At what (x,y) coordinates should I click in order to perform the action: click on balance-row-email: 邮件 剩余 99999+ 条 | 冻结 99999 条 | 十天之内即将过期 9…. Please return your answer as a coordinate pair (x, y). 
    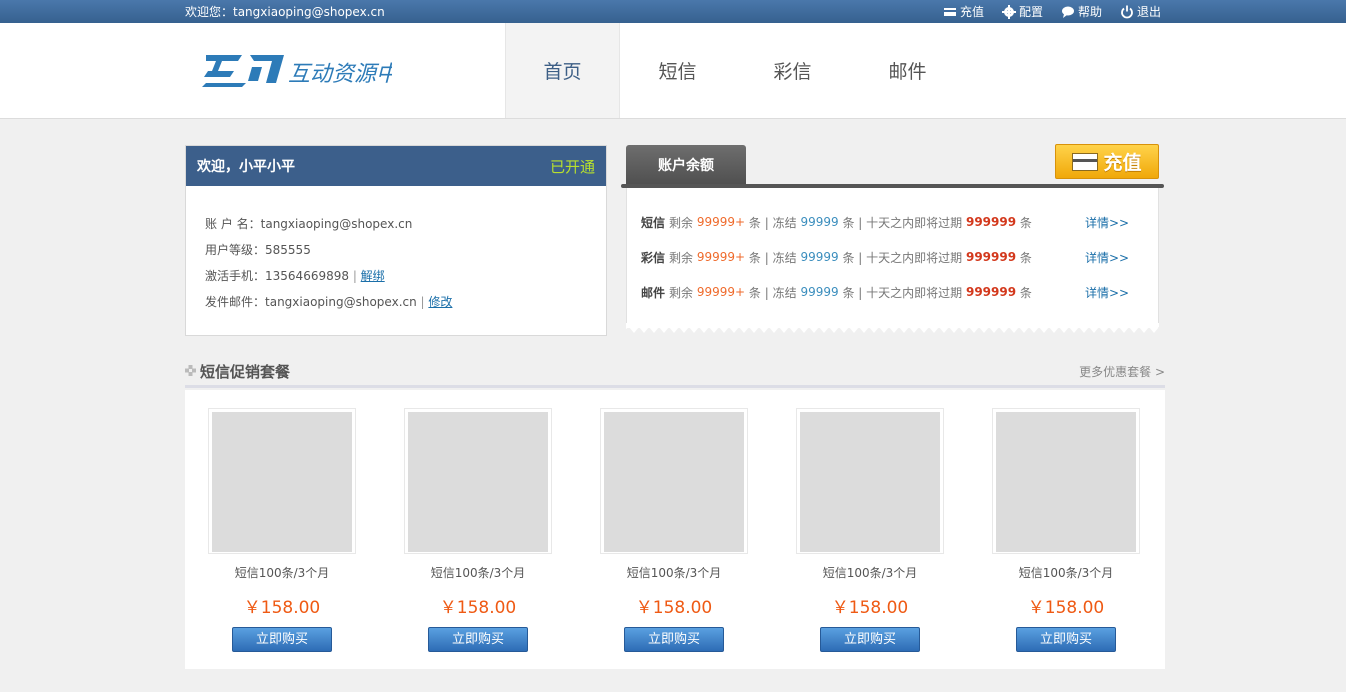
    Looking at the image, I should click on (891, 292).